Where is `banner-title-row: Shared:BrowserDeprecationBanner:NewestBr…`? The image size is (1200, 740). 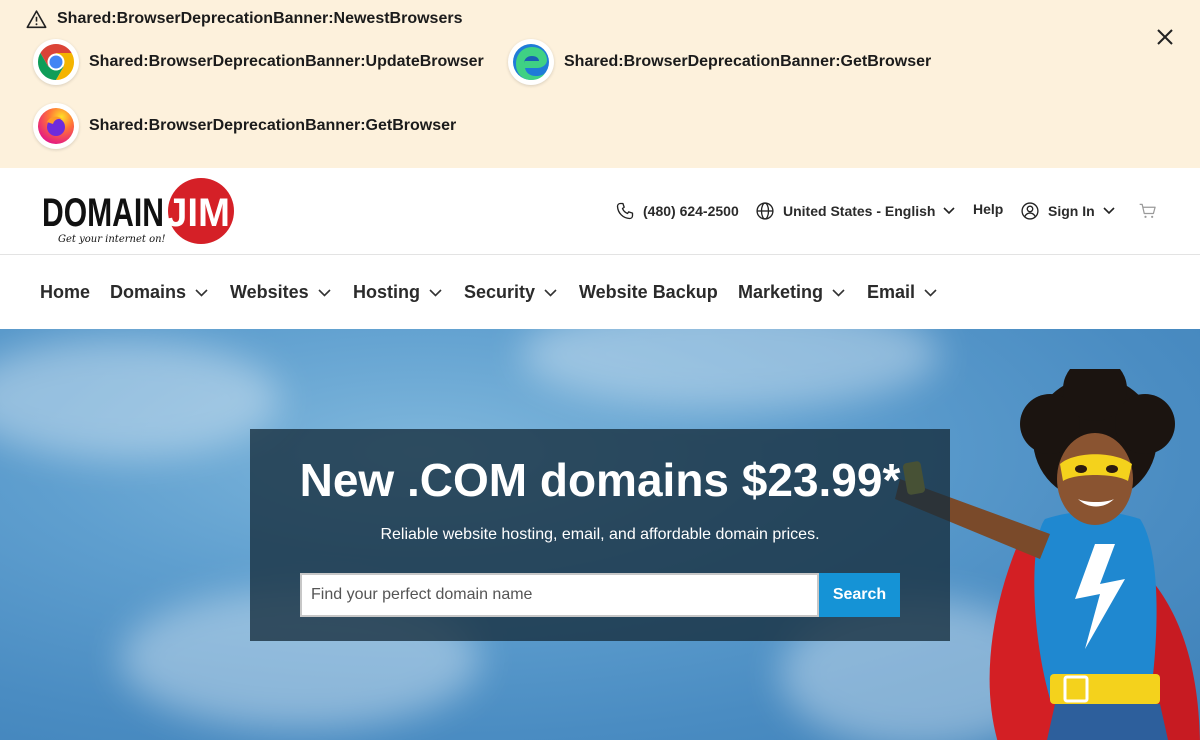
banner-title-row: Shared:BrowserDeprecationBanner:NewestBr… is located at coordinates (244, 19).